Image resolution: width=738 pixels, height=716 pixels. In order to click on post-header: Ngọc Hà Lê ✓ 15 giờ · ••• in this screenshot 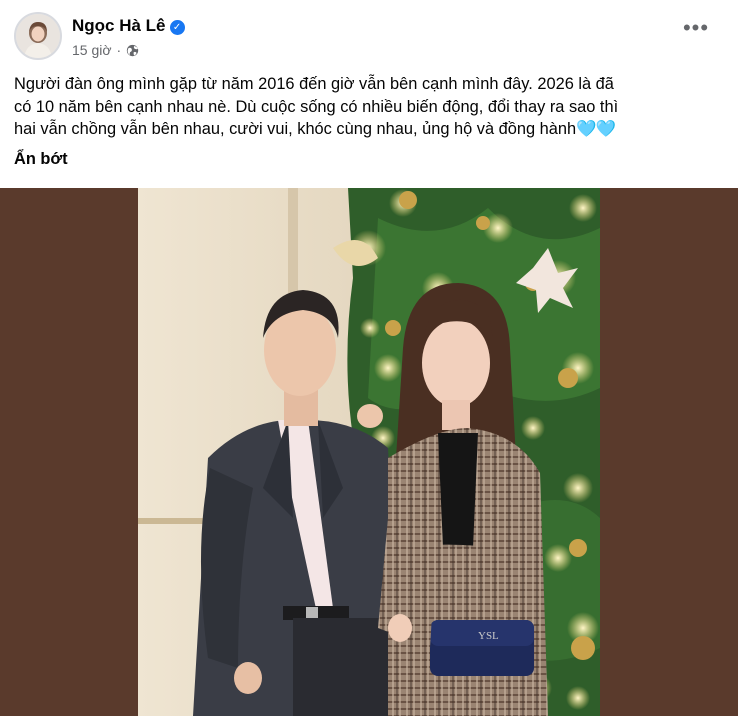, I will do `click(369, 35)`.